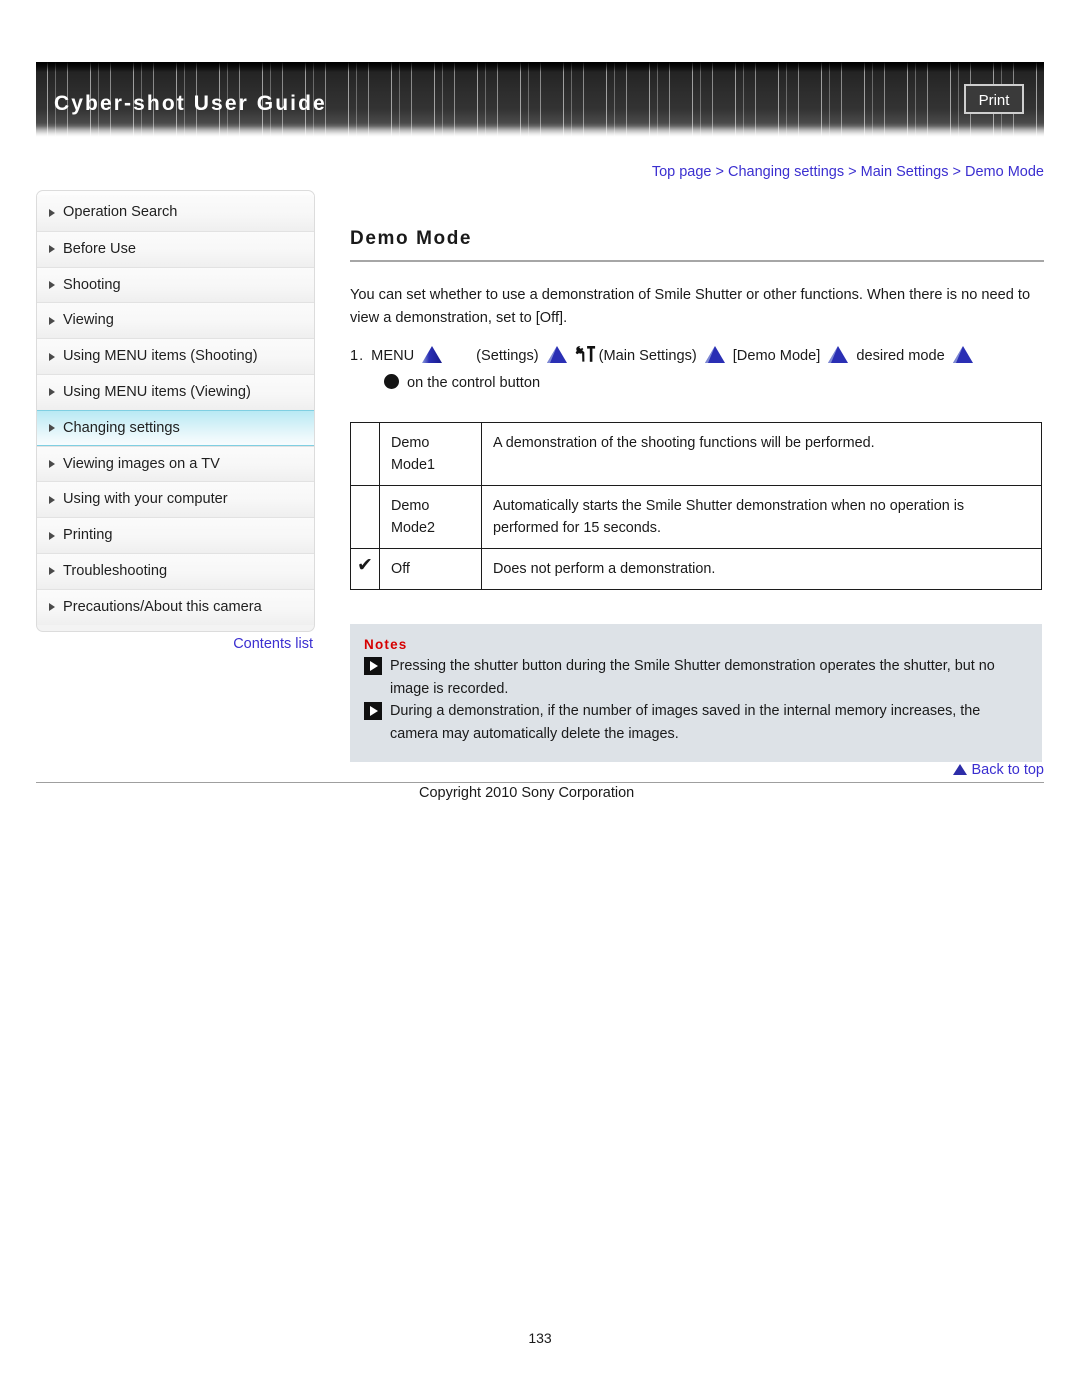 The width and height of the screenshot is (1080, 1397). What do you see at coordinates (120, 212) in the screenshot?
I see `sidebar-item-label: Operation Search` at bounding box center [120, 212].